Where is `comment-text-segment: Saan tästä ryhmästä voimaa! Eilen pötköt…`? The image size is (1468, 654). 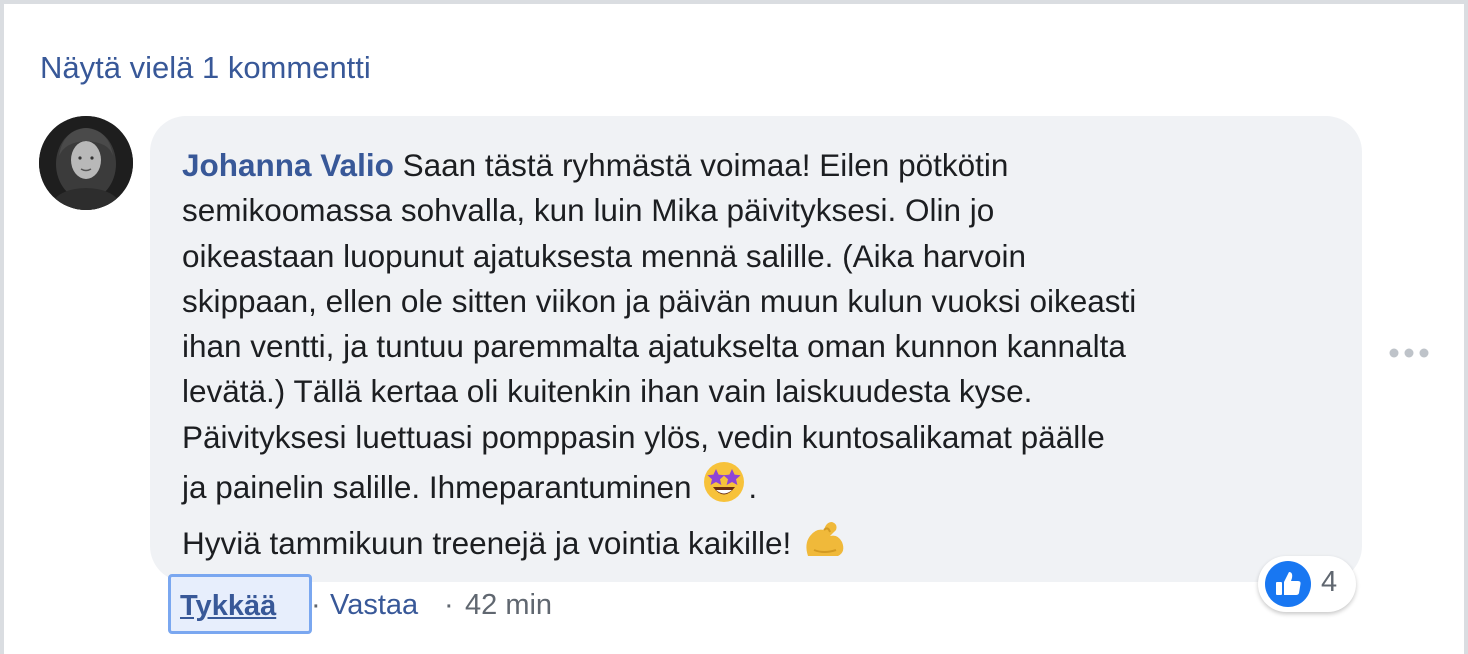 comment-text-segment: Saan tästä ryhmästä voimaa! Eilen pötköt… is located at coordinates (705, 165).